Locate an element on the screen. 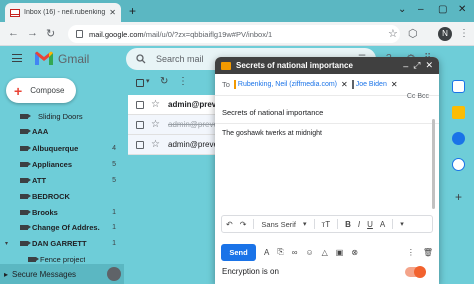  expand-caret-icon: ▾ is located at coordinates (6, 243).